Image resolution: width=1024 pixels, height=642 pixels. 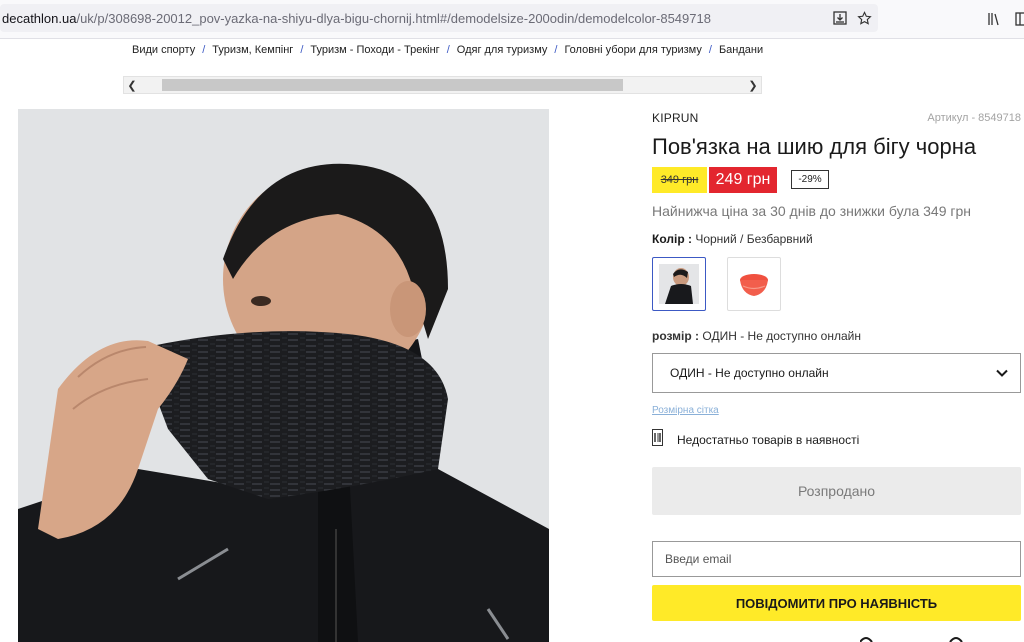 I want to click on save-page-icon, so click(x=840, y=18).